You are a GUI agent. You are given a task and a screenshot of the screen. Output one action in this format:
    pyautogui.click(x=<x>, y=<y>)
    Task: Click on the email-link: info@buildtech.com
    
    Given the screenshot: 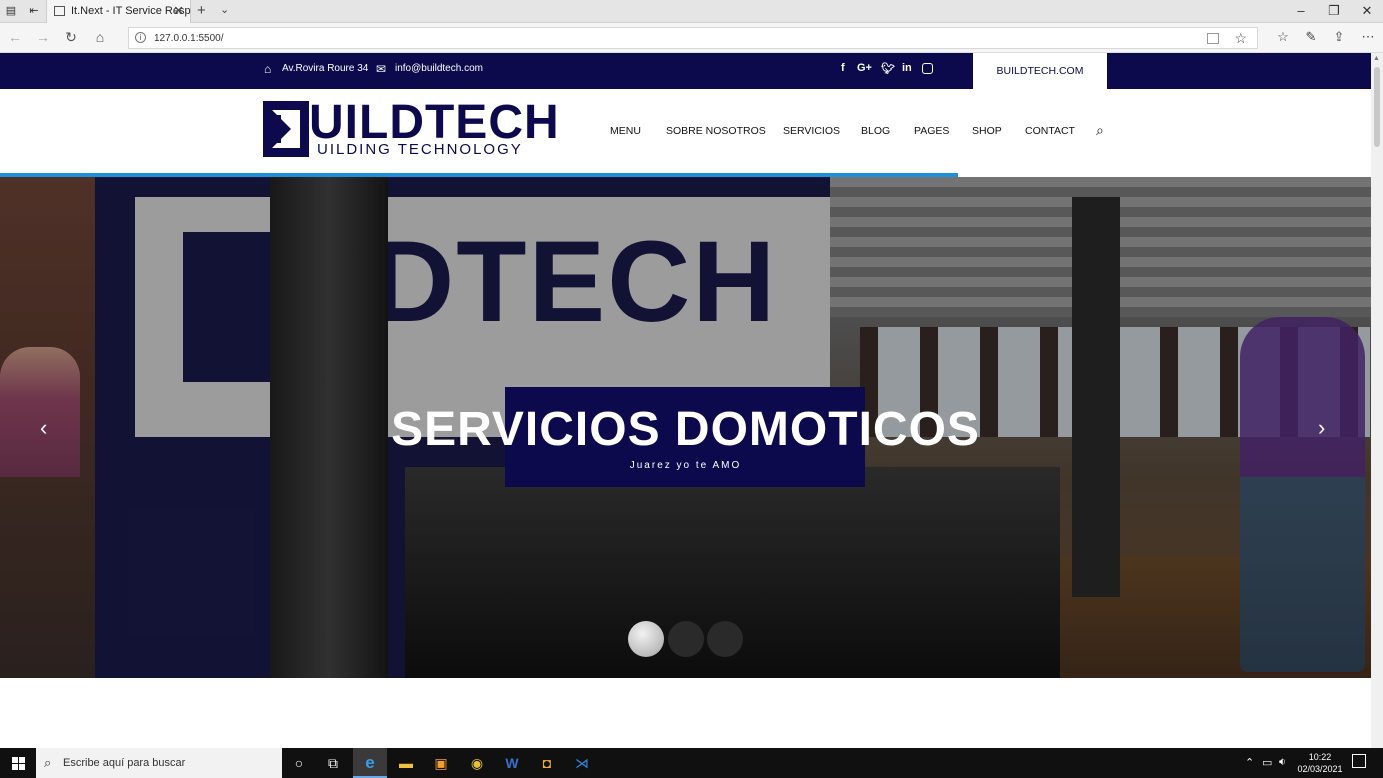 What is the action you would take?
    pyautogui.click(x=439, y=68)
    